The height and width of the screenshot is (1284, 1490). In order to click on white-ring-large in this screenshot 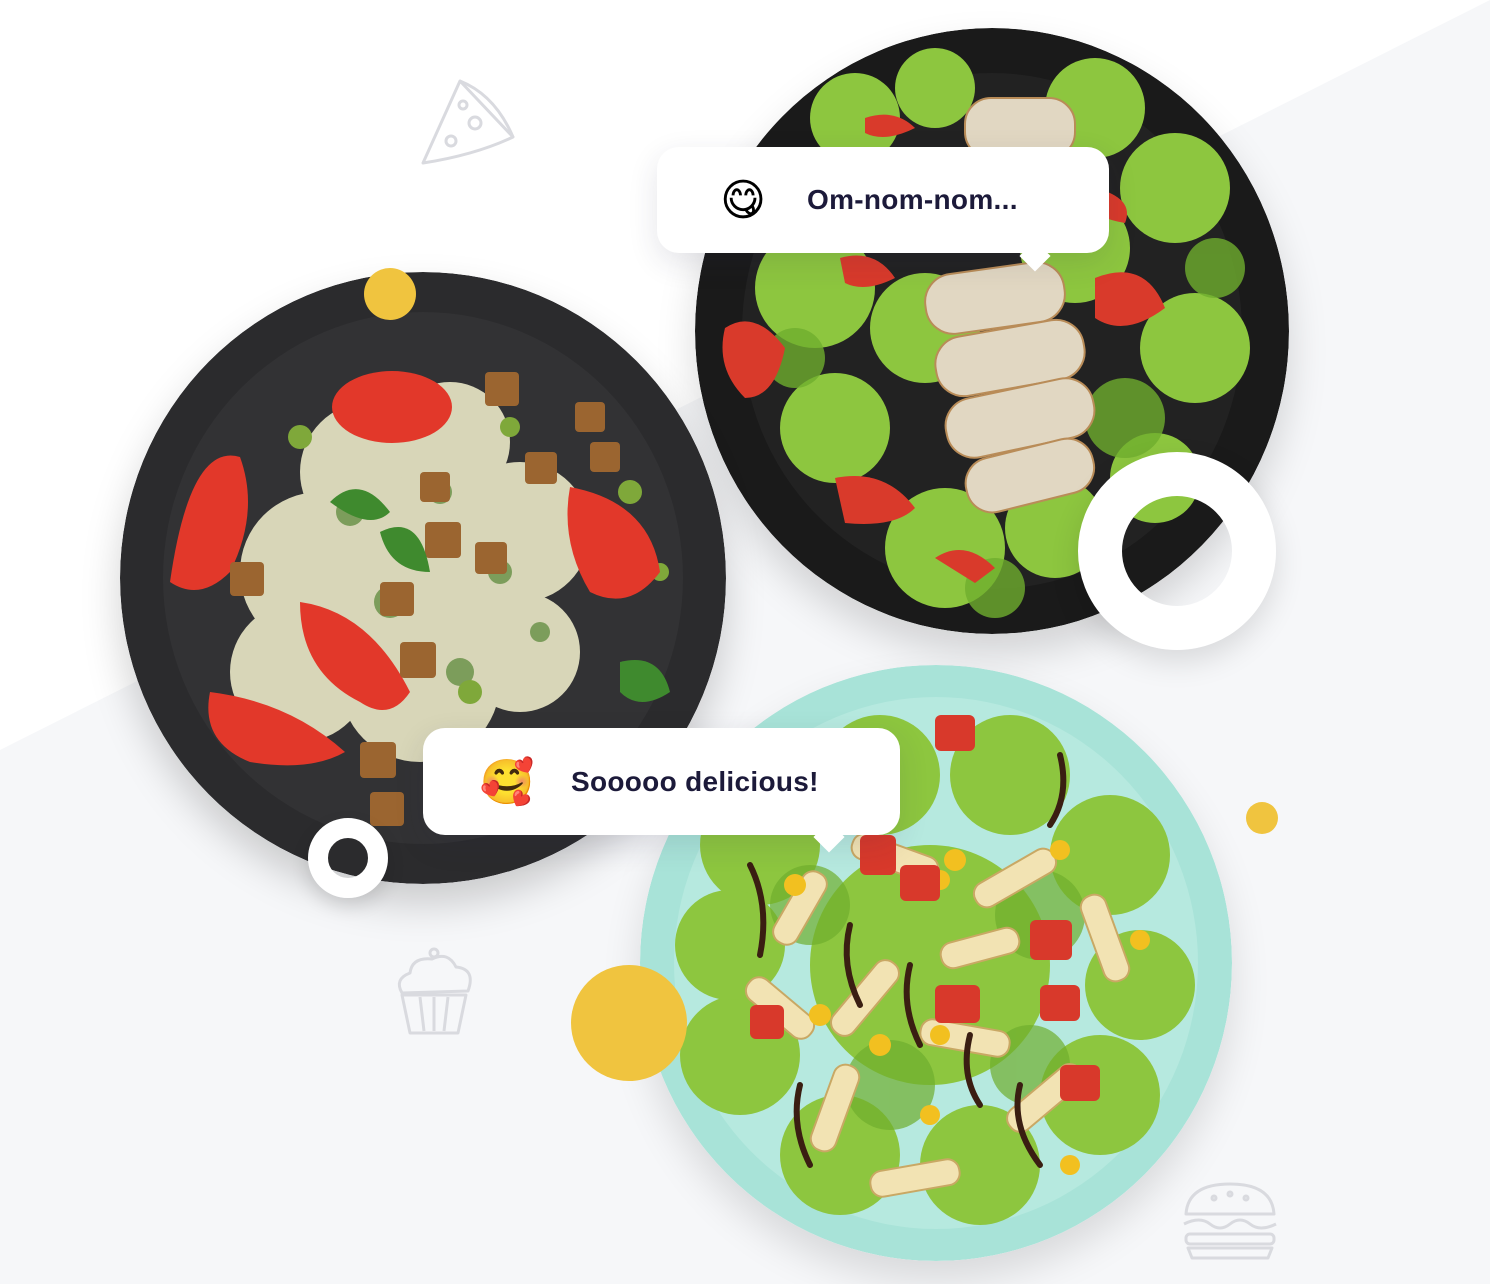, I will do `click(1177, 551)`.